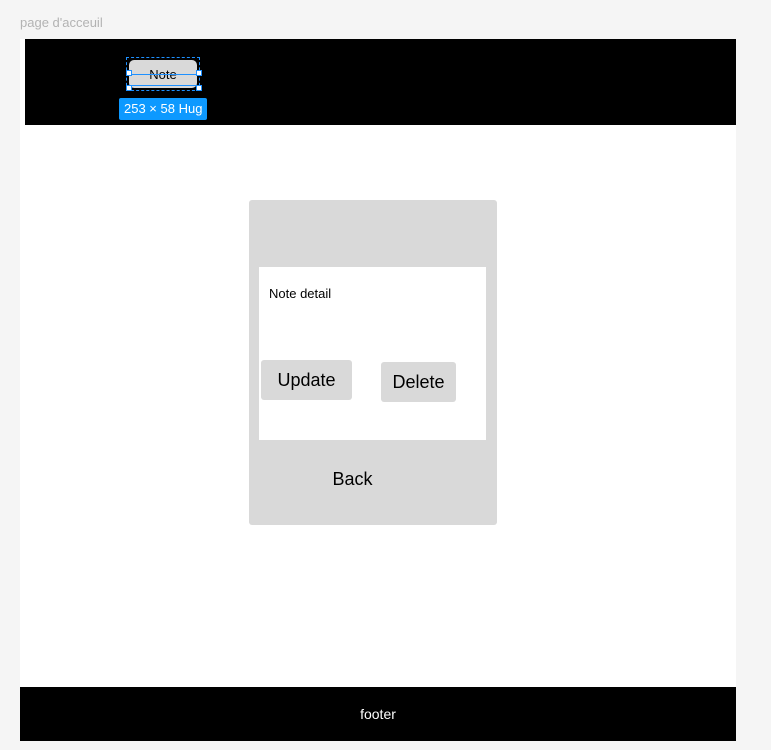  I want to click on footer-bar: footer, so click(378, 714).